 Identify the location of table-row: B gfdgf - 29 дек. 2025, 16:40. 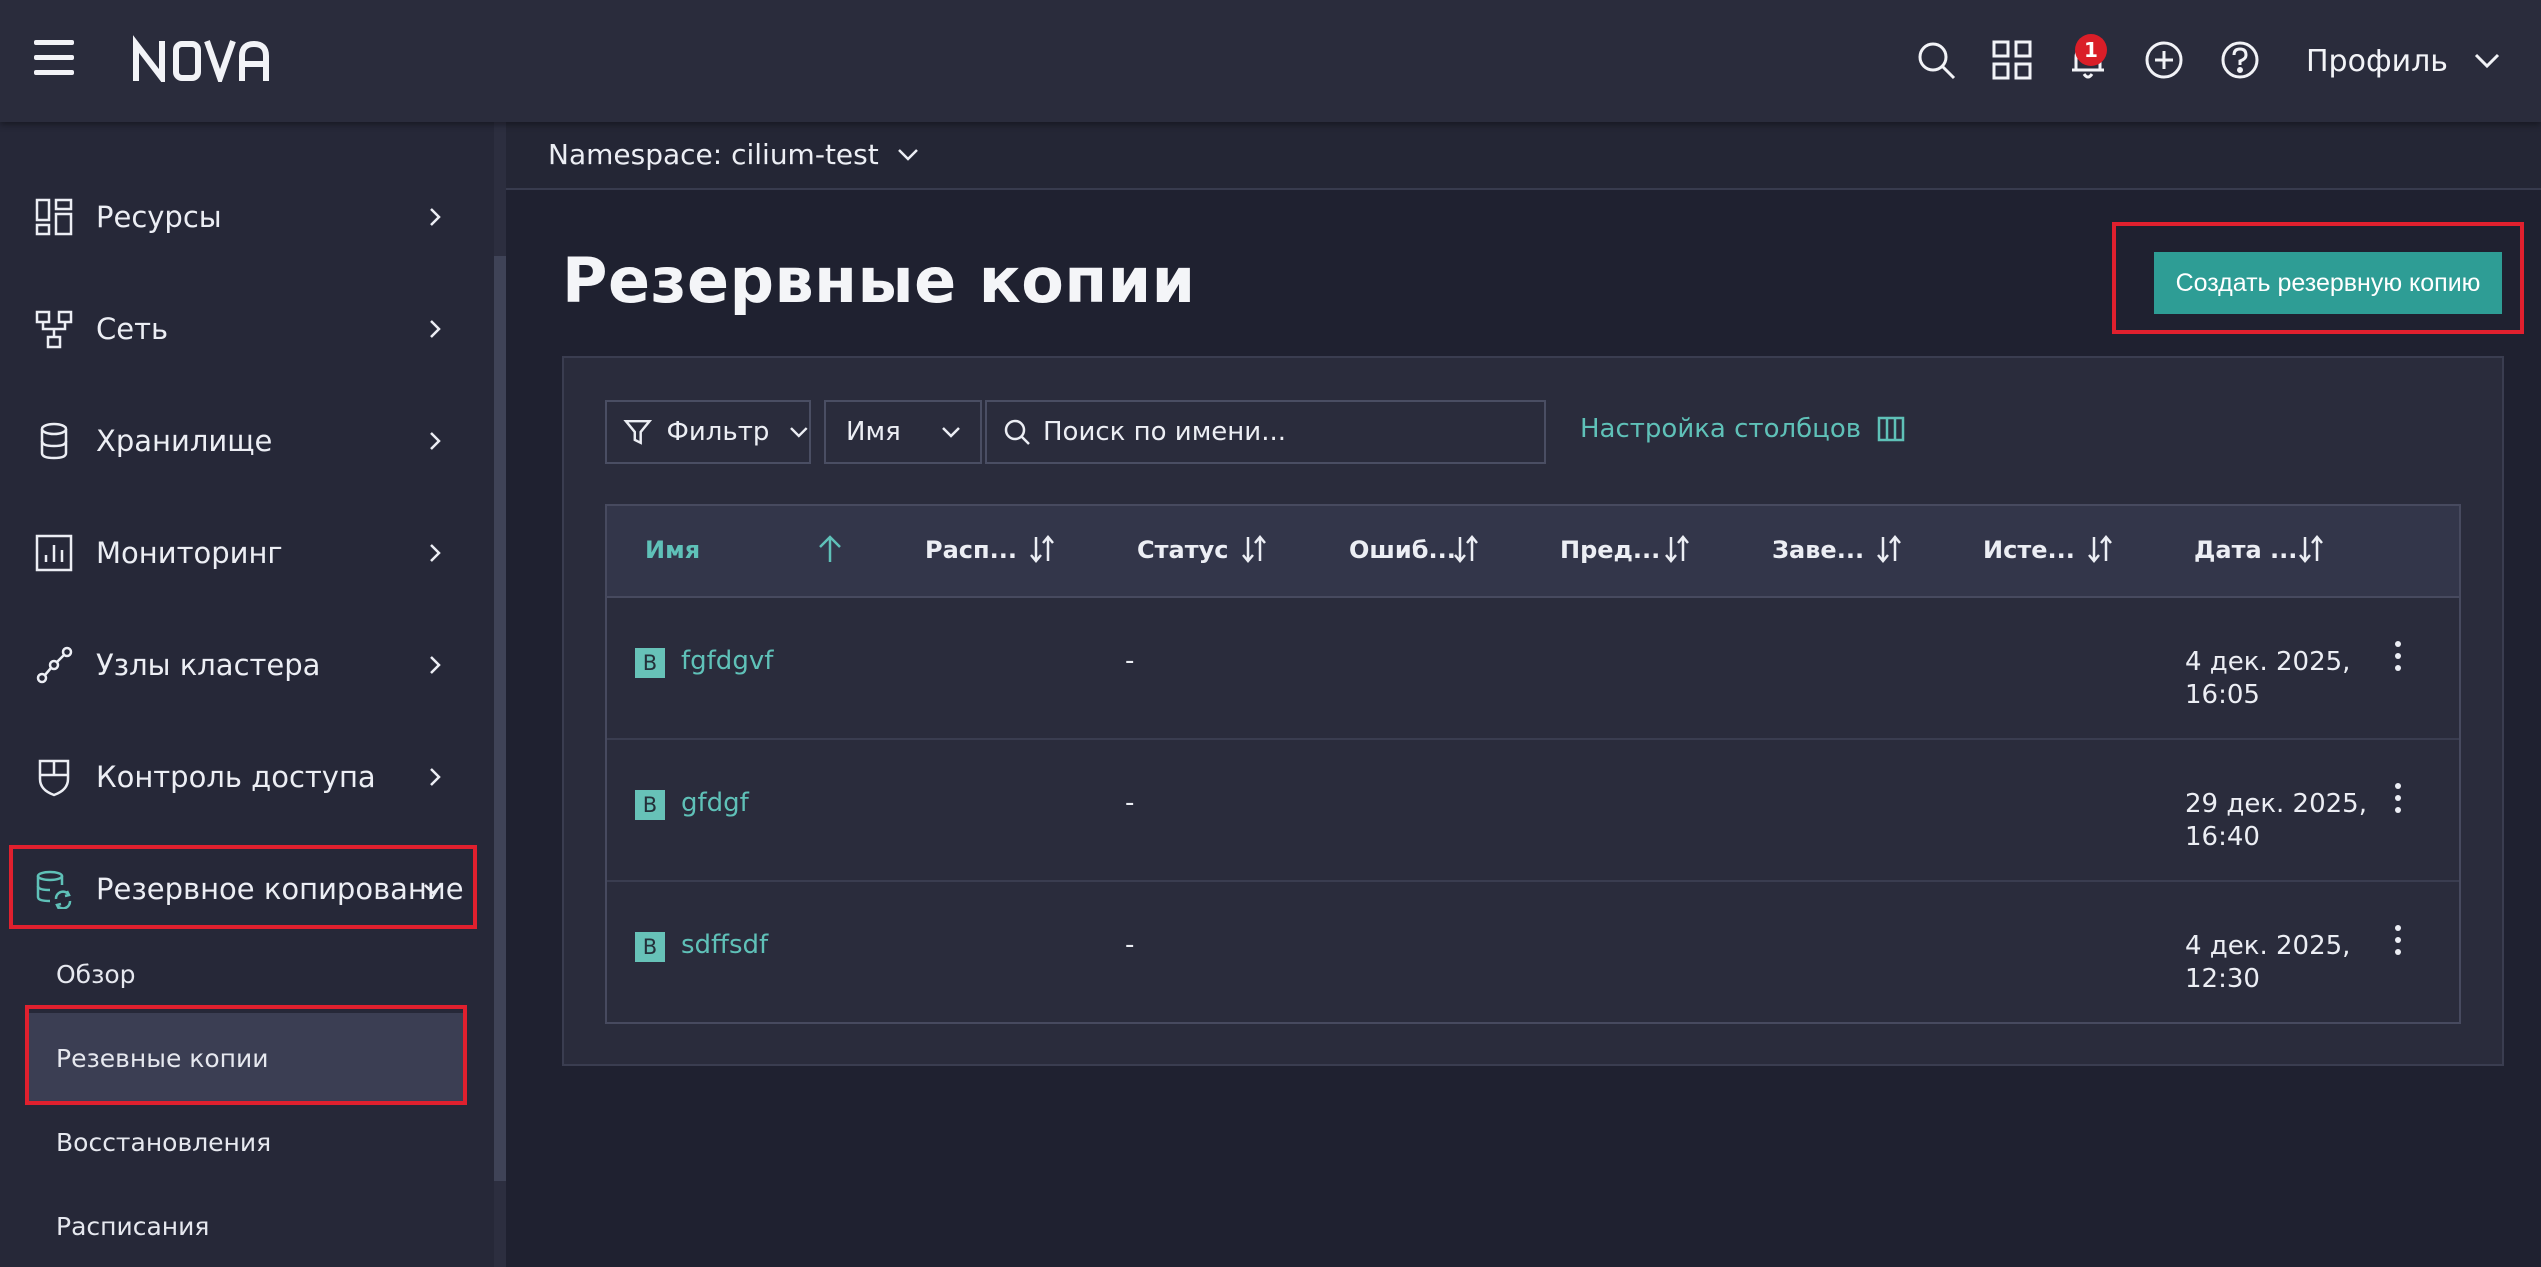
(1533, 811).